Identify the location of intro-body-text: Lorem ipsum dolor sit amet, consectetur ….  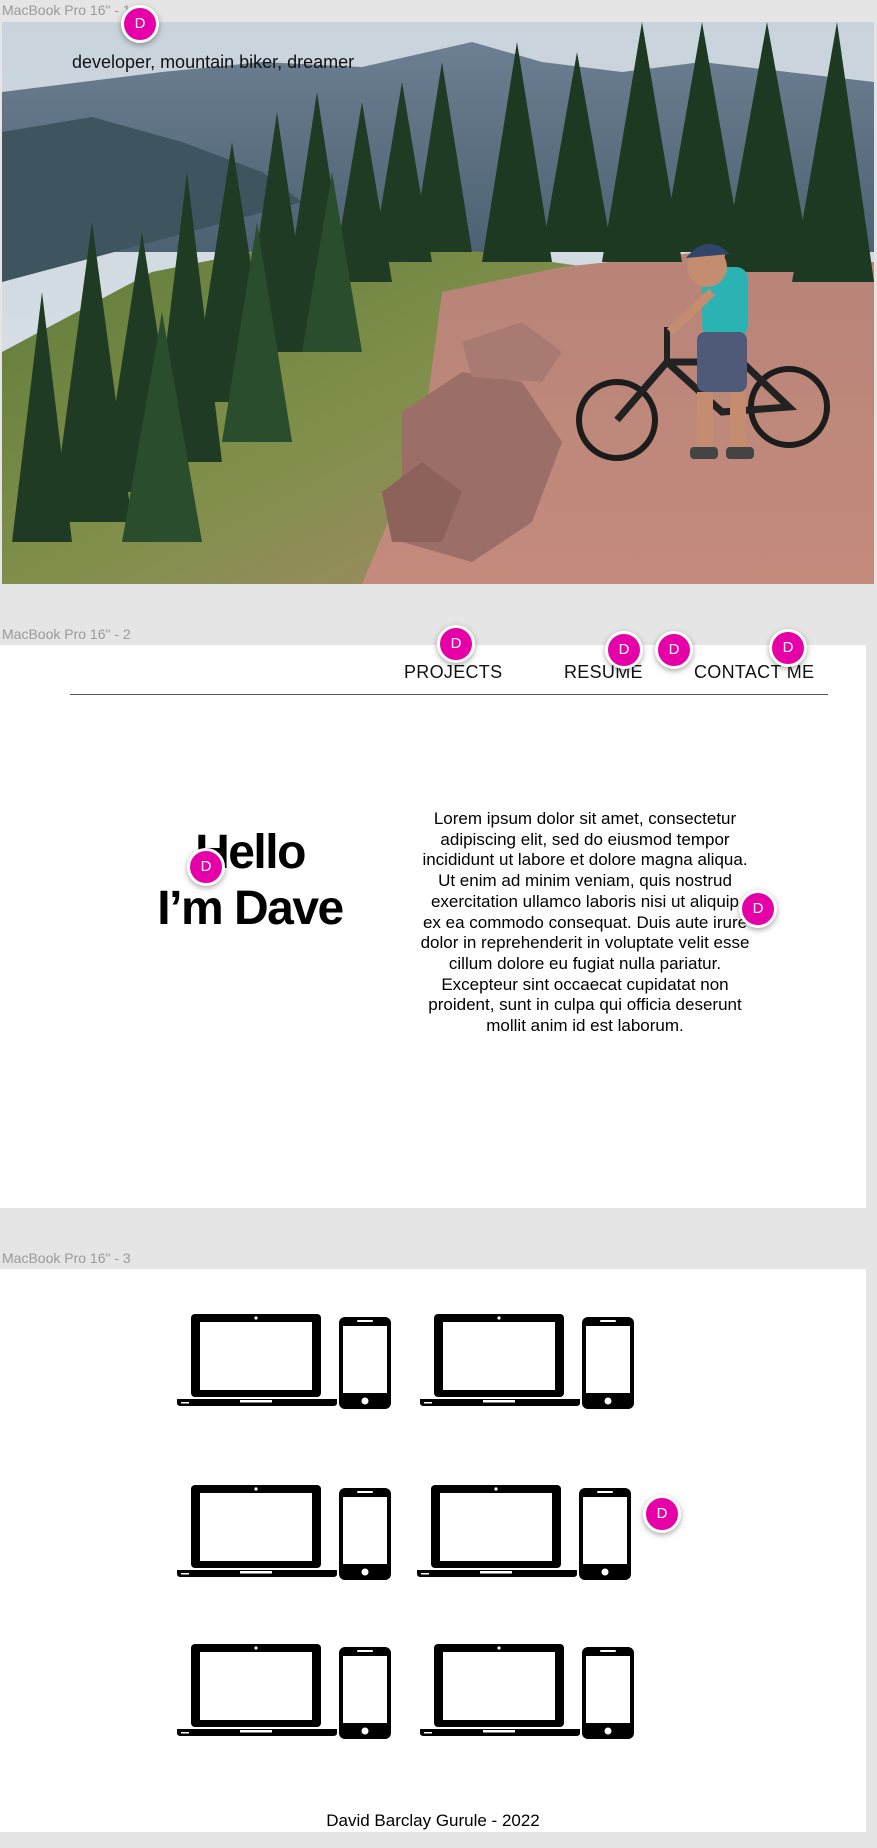
(585, 922).